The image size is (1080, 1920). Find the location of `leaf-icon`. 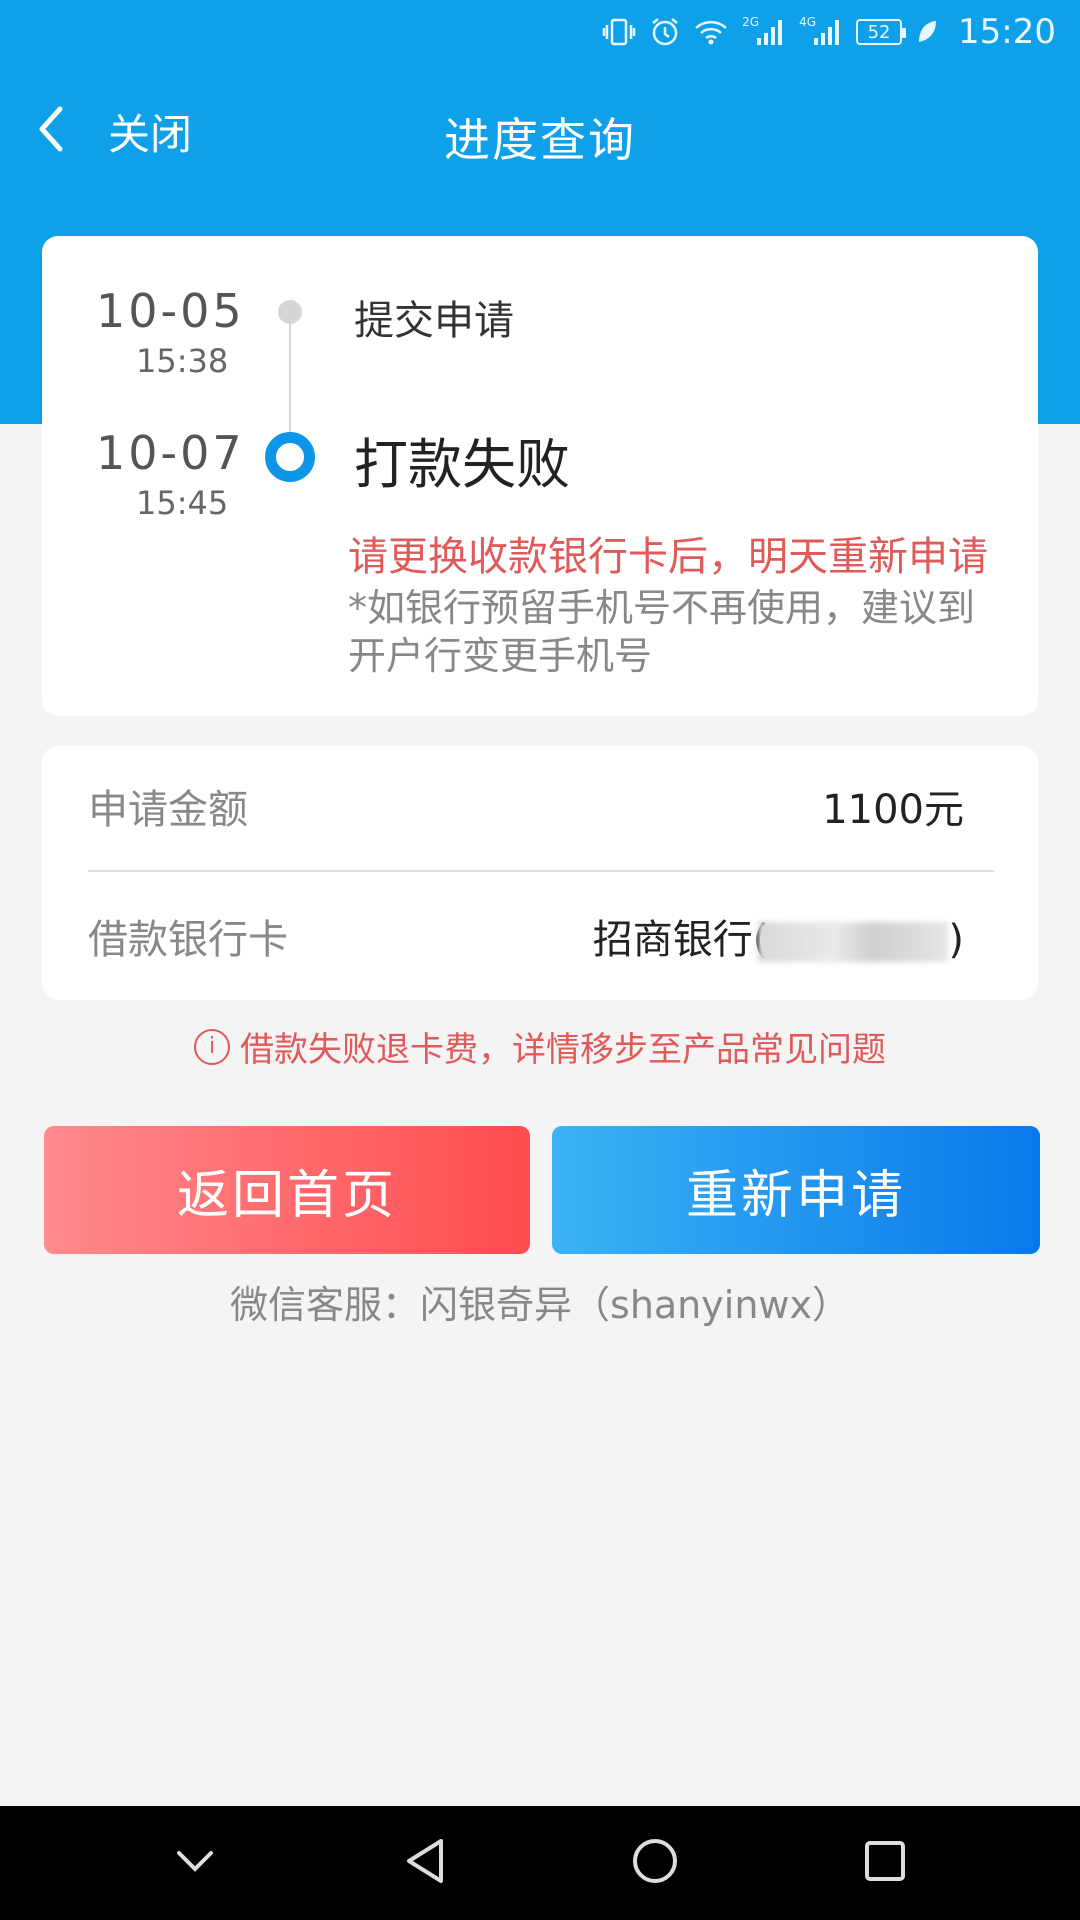

leaf-icon is located at coordinates (927, 32).